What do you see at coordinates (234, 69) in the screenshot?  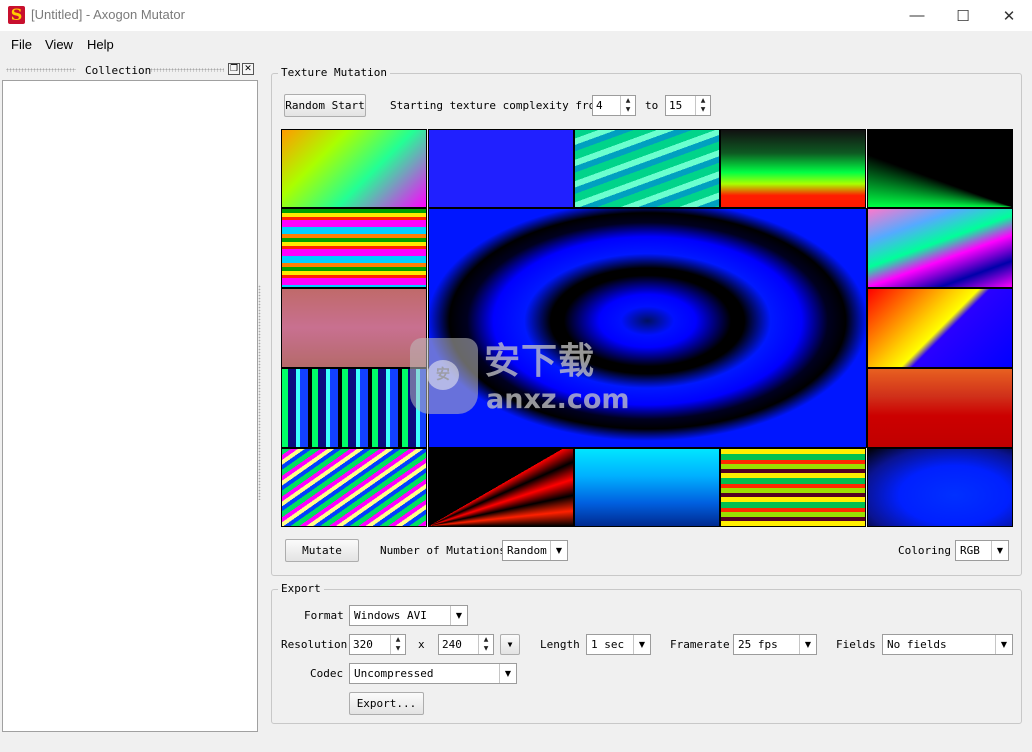 I see `float-dock-icon: ❐` at bounding box center [234, 69].